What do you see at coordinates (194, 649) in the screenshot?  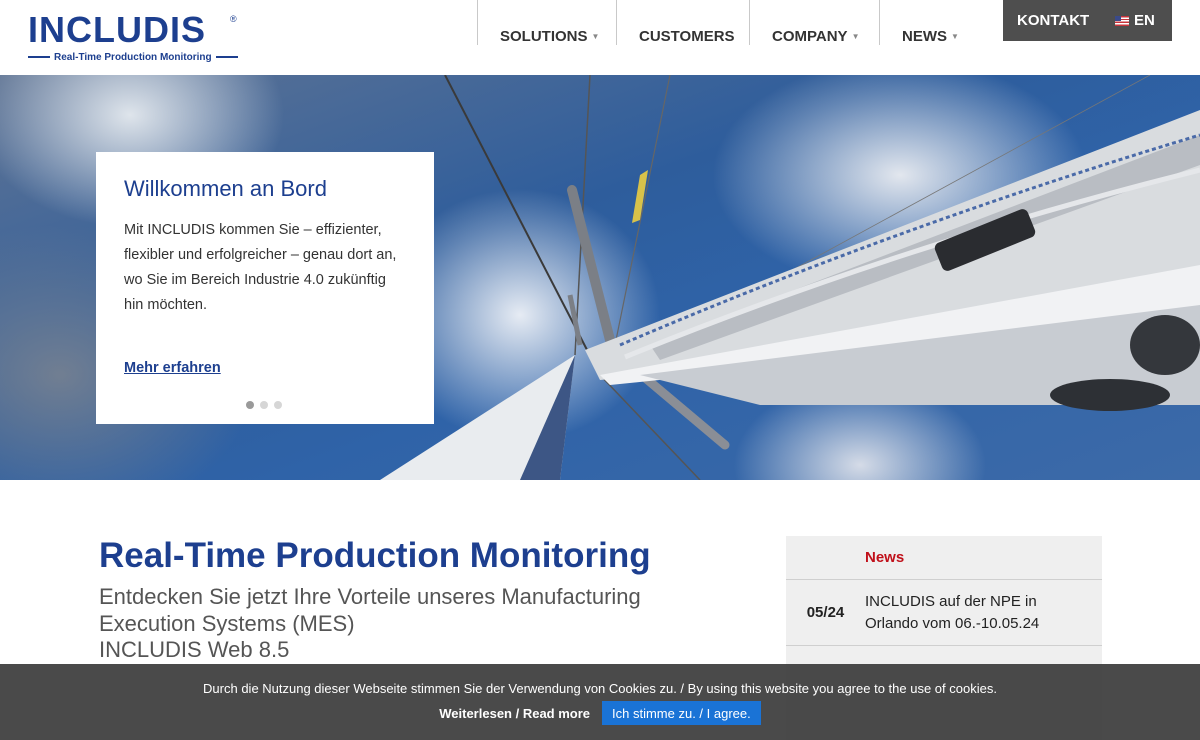 I see `subtitle-line-2: INCLUDIS Web 8.5` at bounding box center [194, 649].